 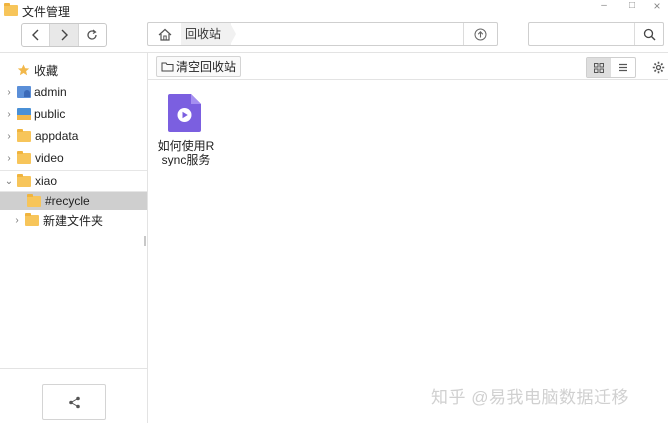 I want to click on sidebar-item-label: video, so click(x=49, y=158).